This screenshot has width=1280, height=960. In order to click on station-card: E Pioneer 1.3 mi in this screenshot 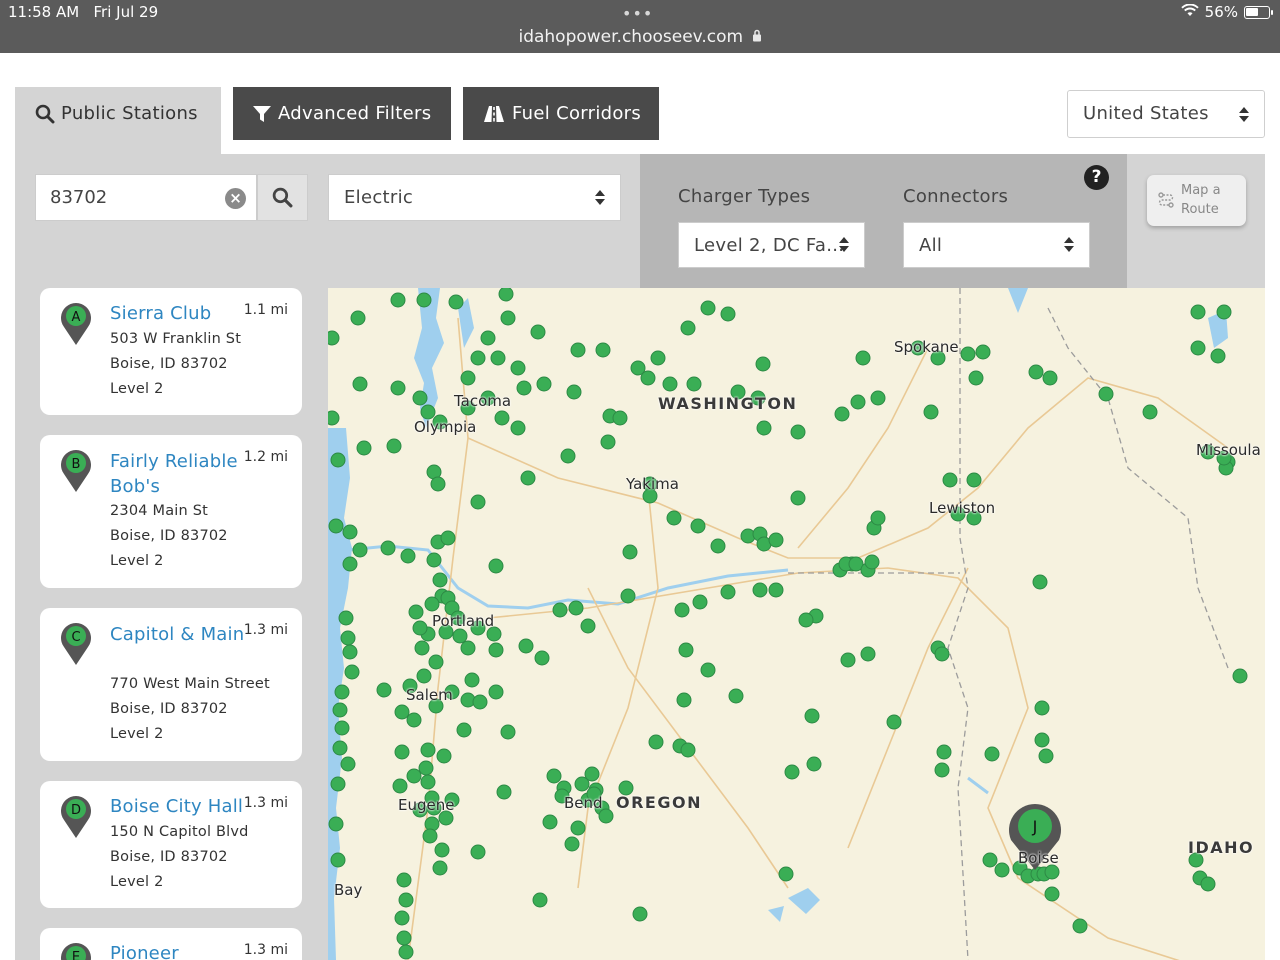, I will do `click(171, 944)`.